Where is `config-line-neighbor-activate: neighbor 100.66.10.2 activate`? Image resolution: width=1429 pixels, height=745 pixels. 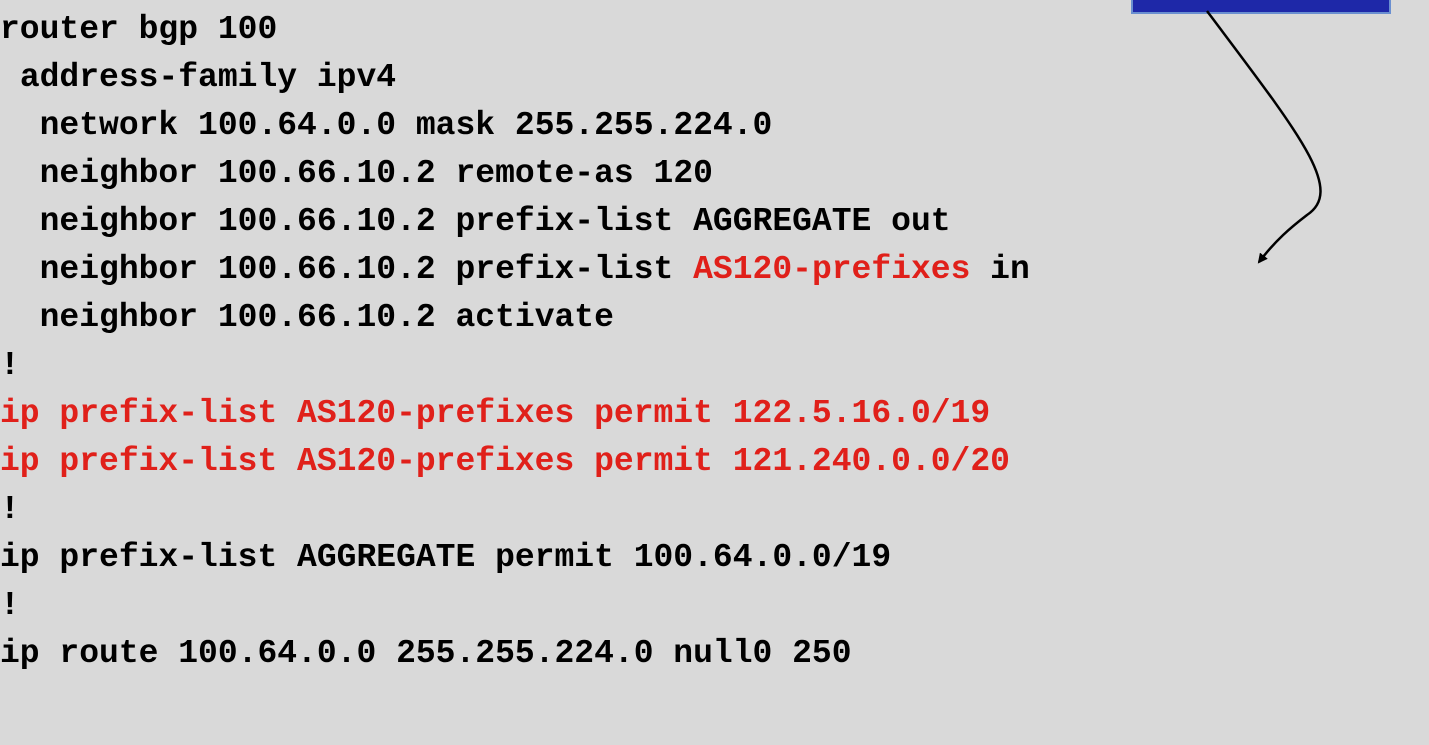
config-line-neighbor-activate: neighbor 100.66.10.2 activate is located at coordinates (326, 317).